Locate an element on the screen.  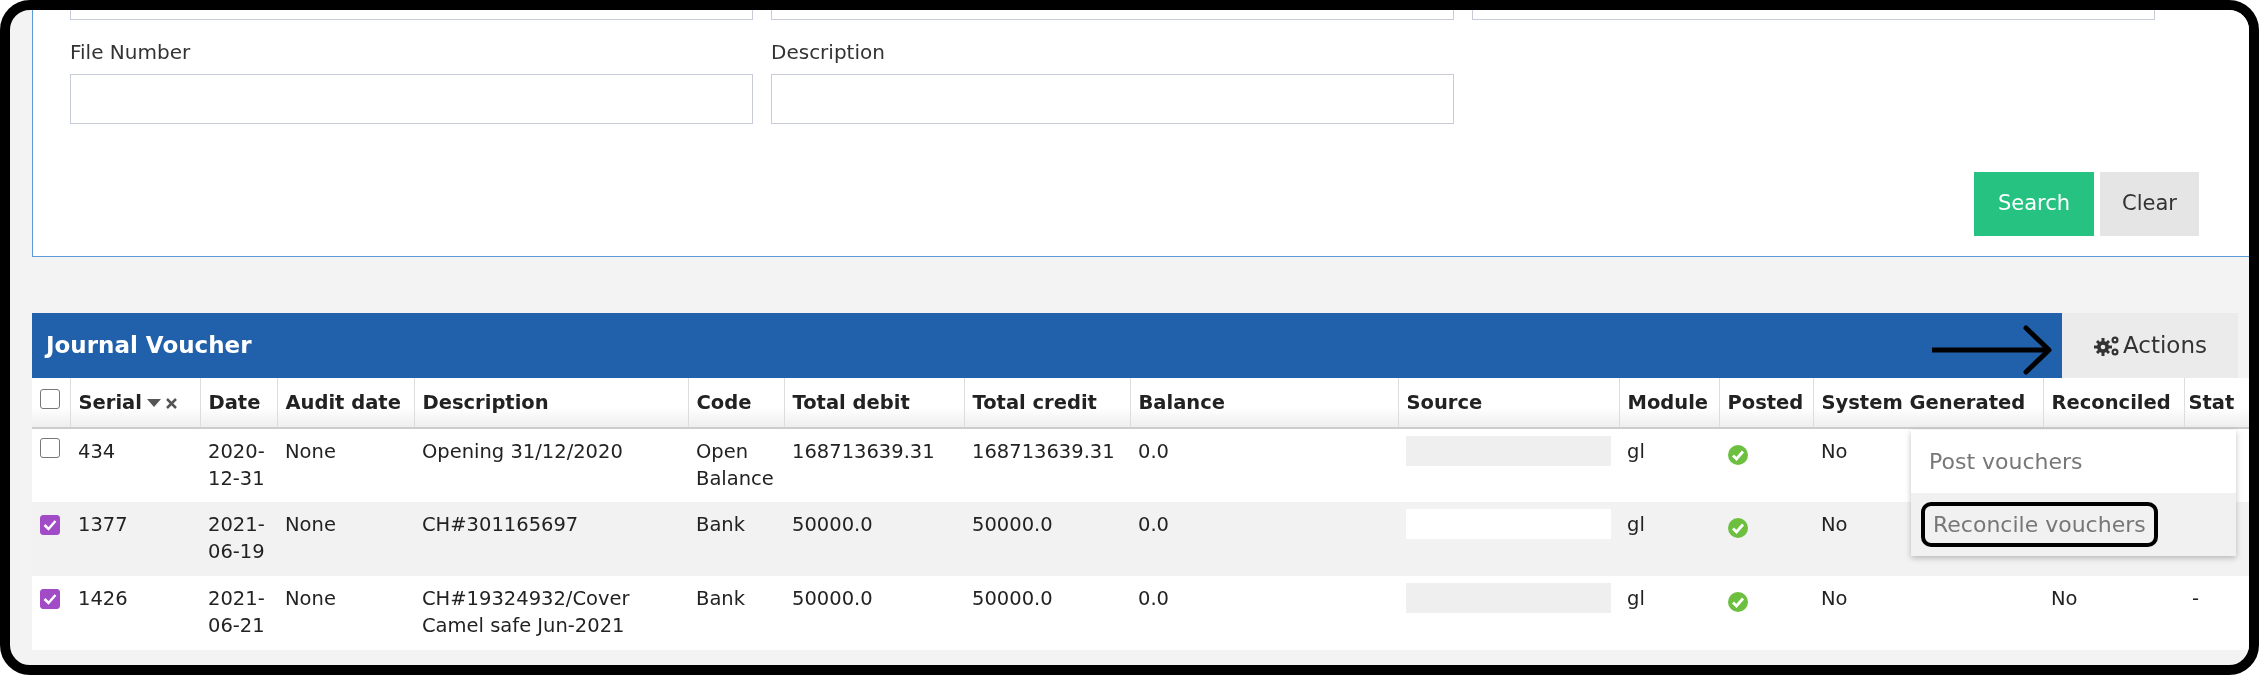
table-cell: 2021-06-19 is located at coordinates (236, 538).